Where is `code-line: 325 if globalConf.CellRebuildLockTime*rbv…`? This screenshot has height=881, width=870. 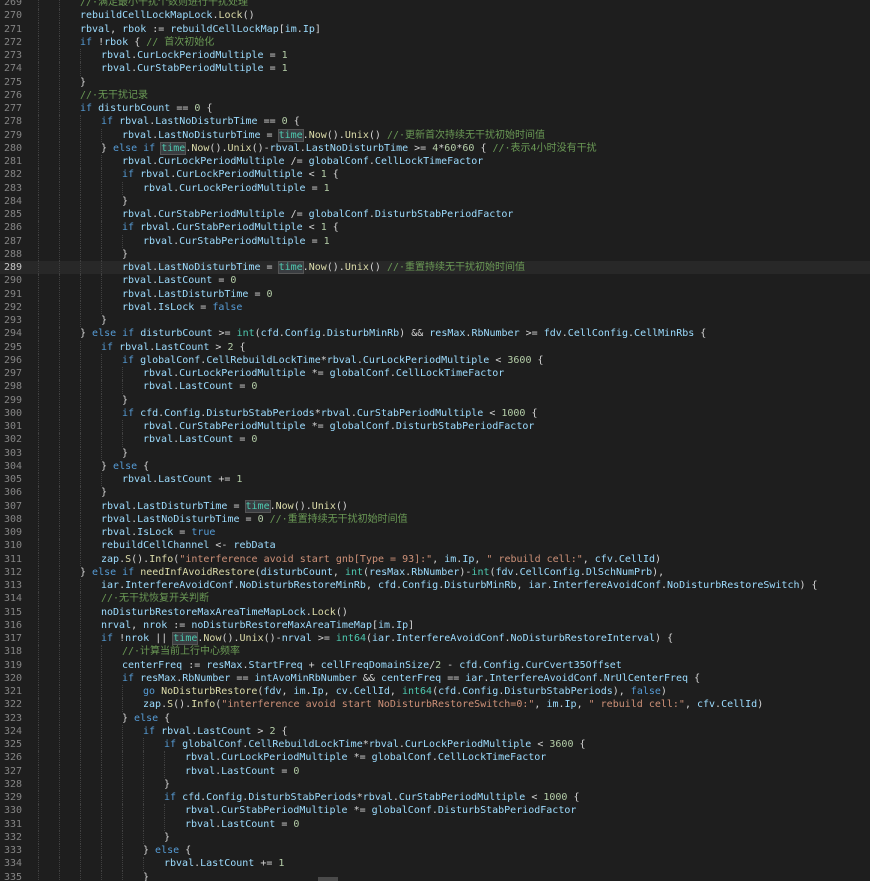
code-line: 325 if globalConf.CellRebuildLockTime*rbv… is located at coordinates (435, 745).